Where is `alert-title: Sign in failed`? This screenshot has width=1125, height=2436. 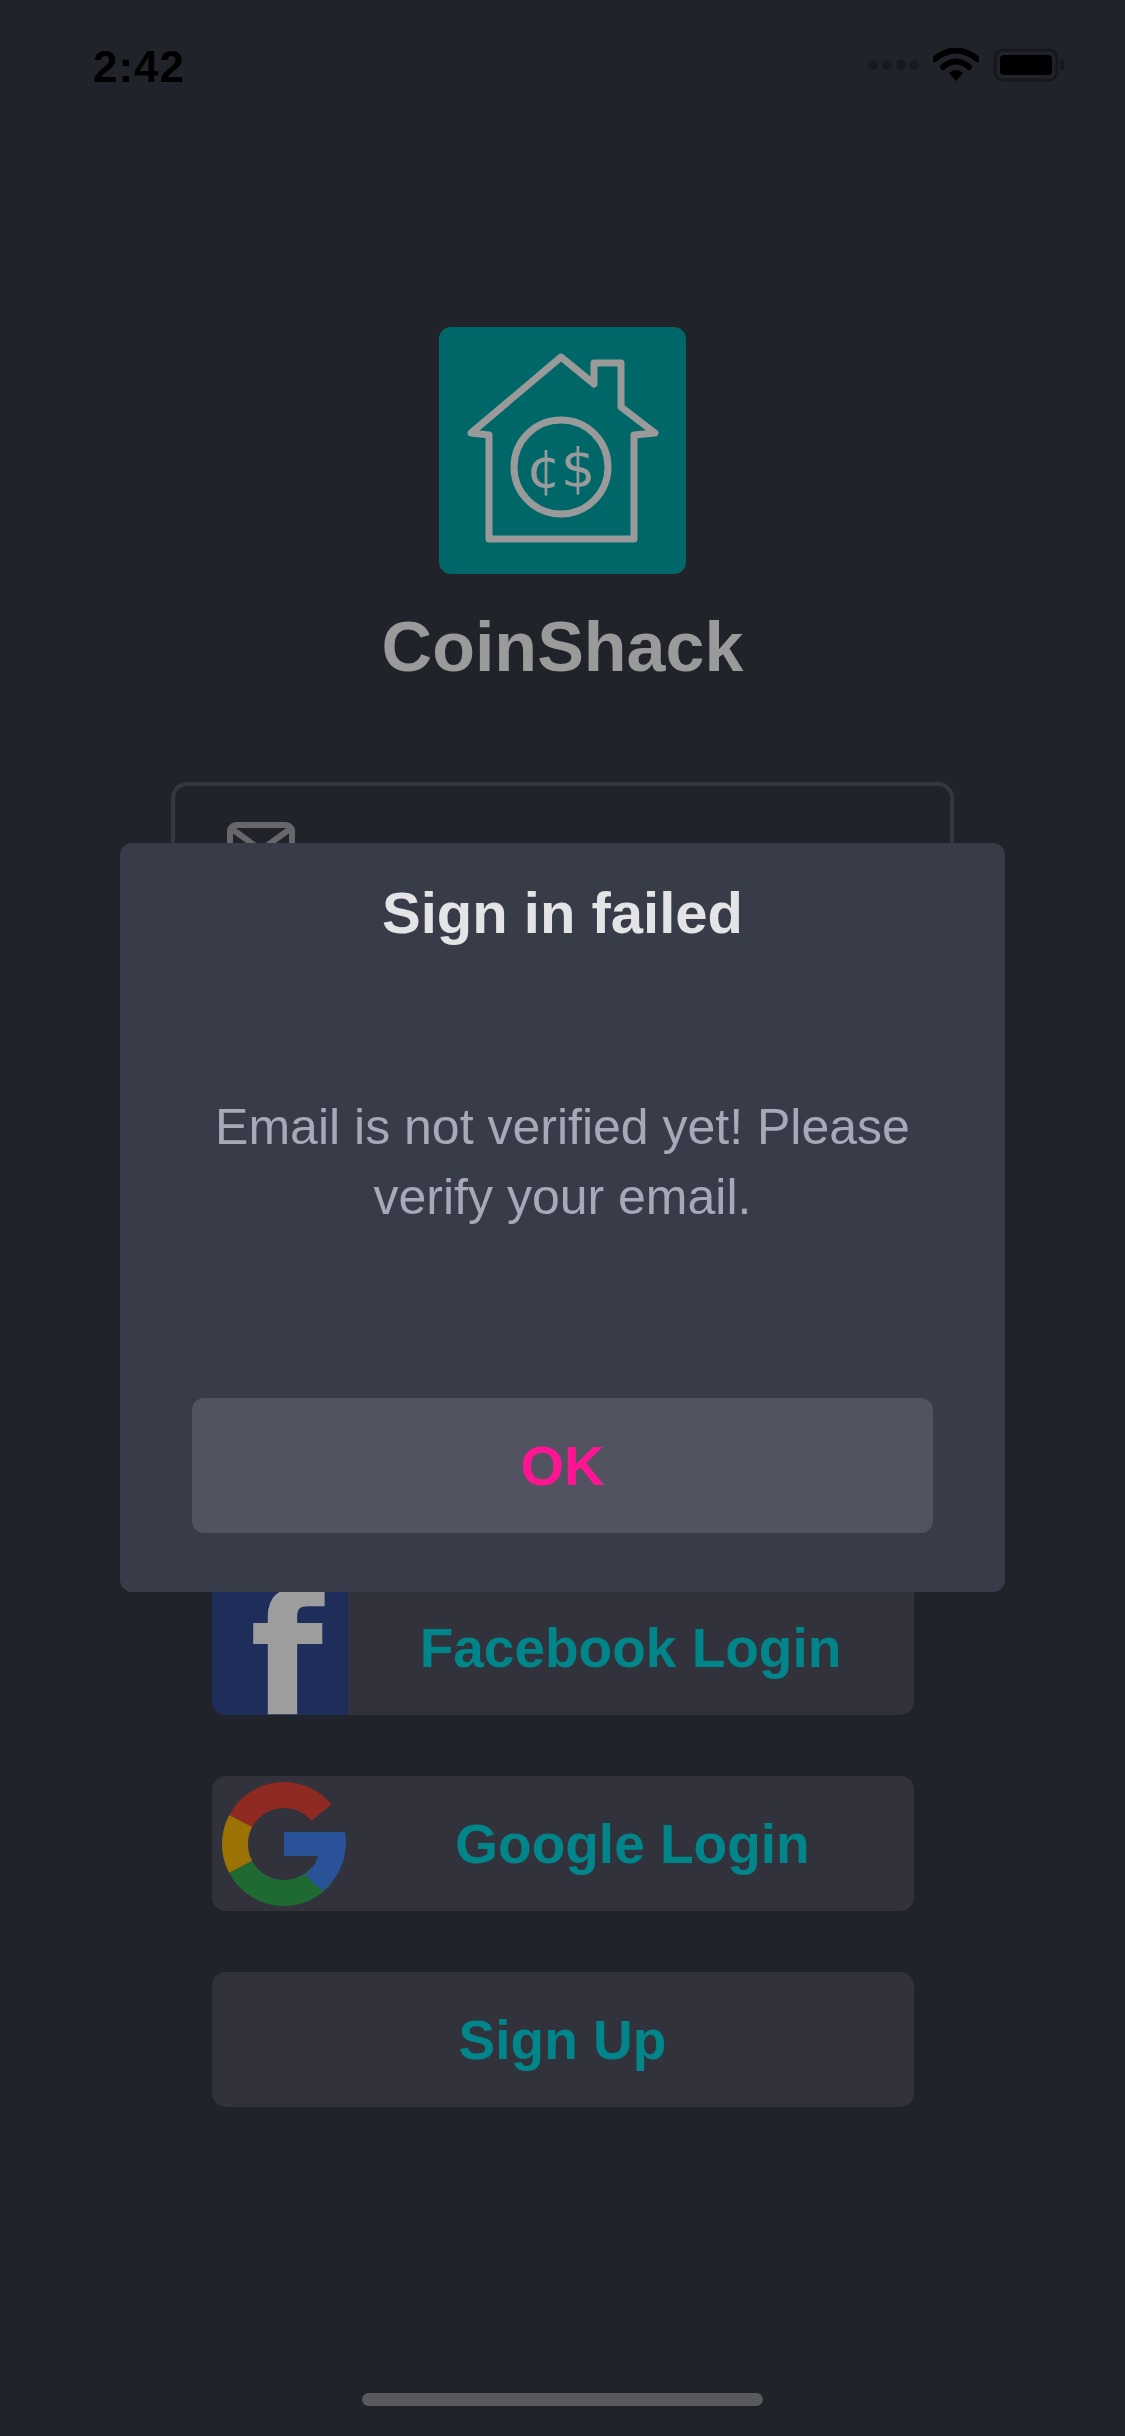 alert-title: Sign in failed is located at coordinates (562, 913).